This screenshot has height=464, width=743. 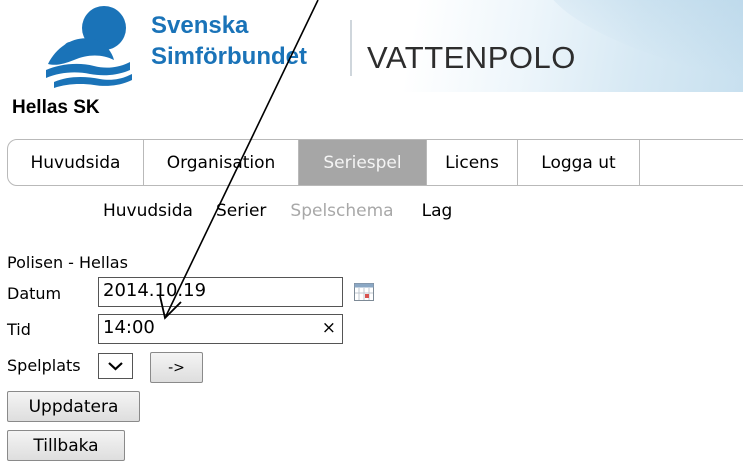 I want to click on brand-name-line2: Simförbundet, so click(x=229, y=56).